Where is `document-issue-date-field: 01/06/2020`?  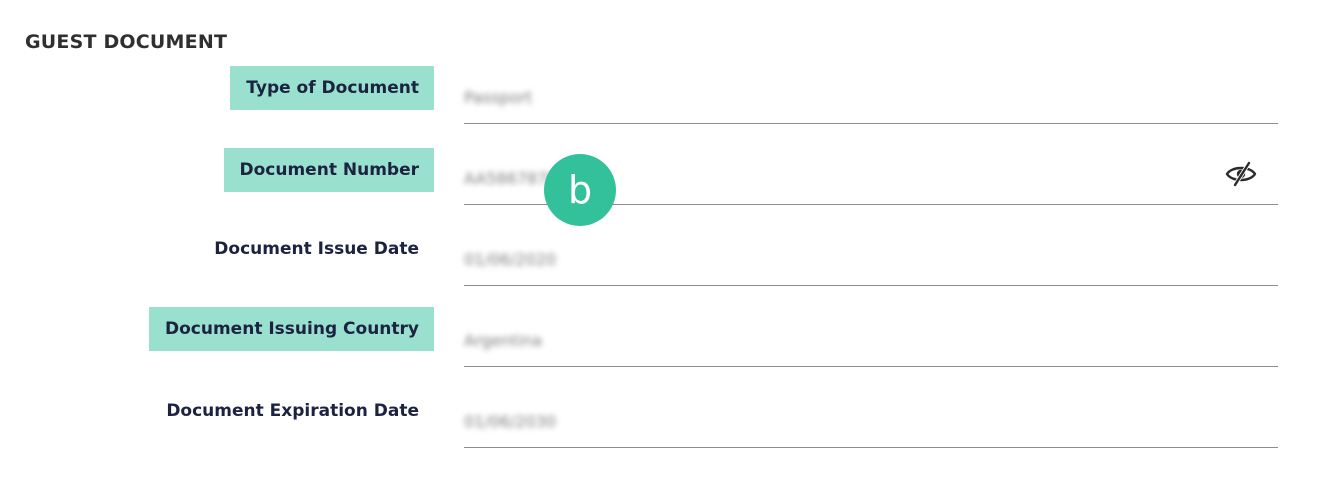 document-issue-date-field: 01/06/2020 is located at coordinates (871, 258).